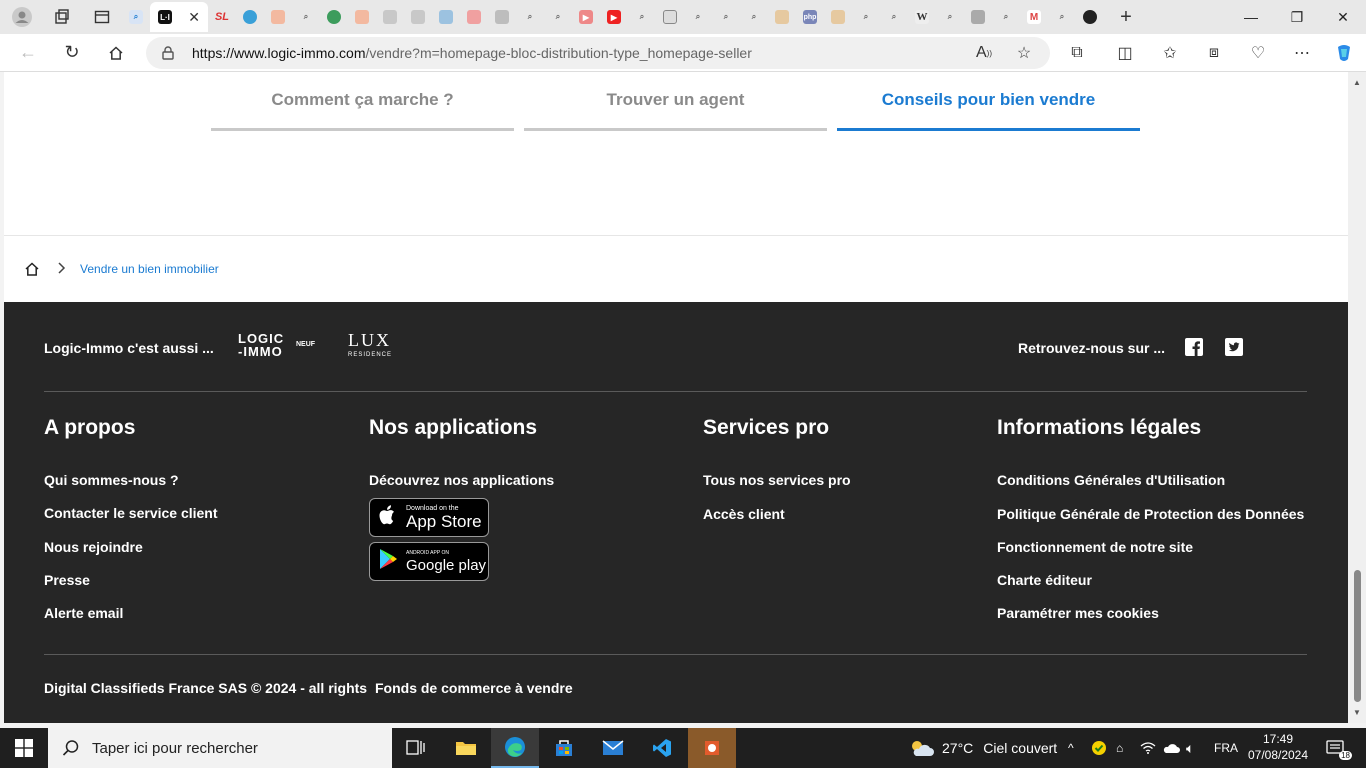 This screenshot has height=768, width=1366. Describe the element at coordinates (1150, 588) in the screenshot. I see `footer-link-editor-charter: Charte éditeur` at that location.